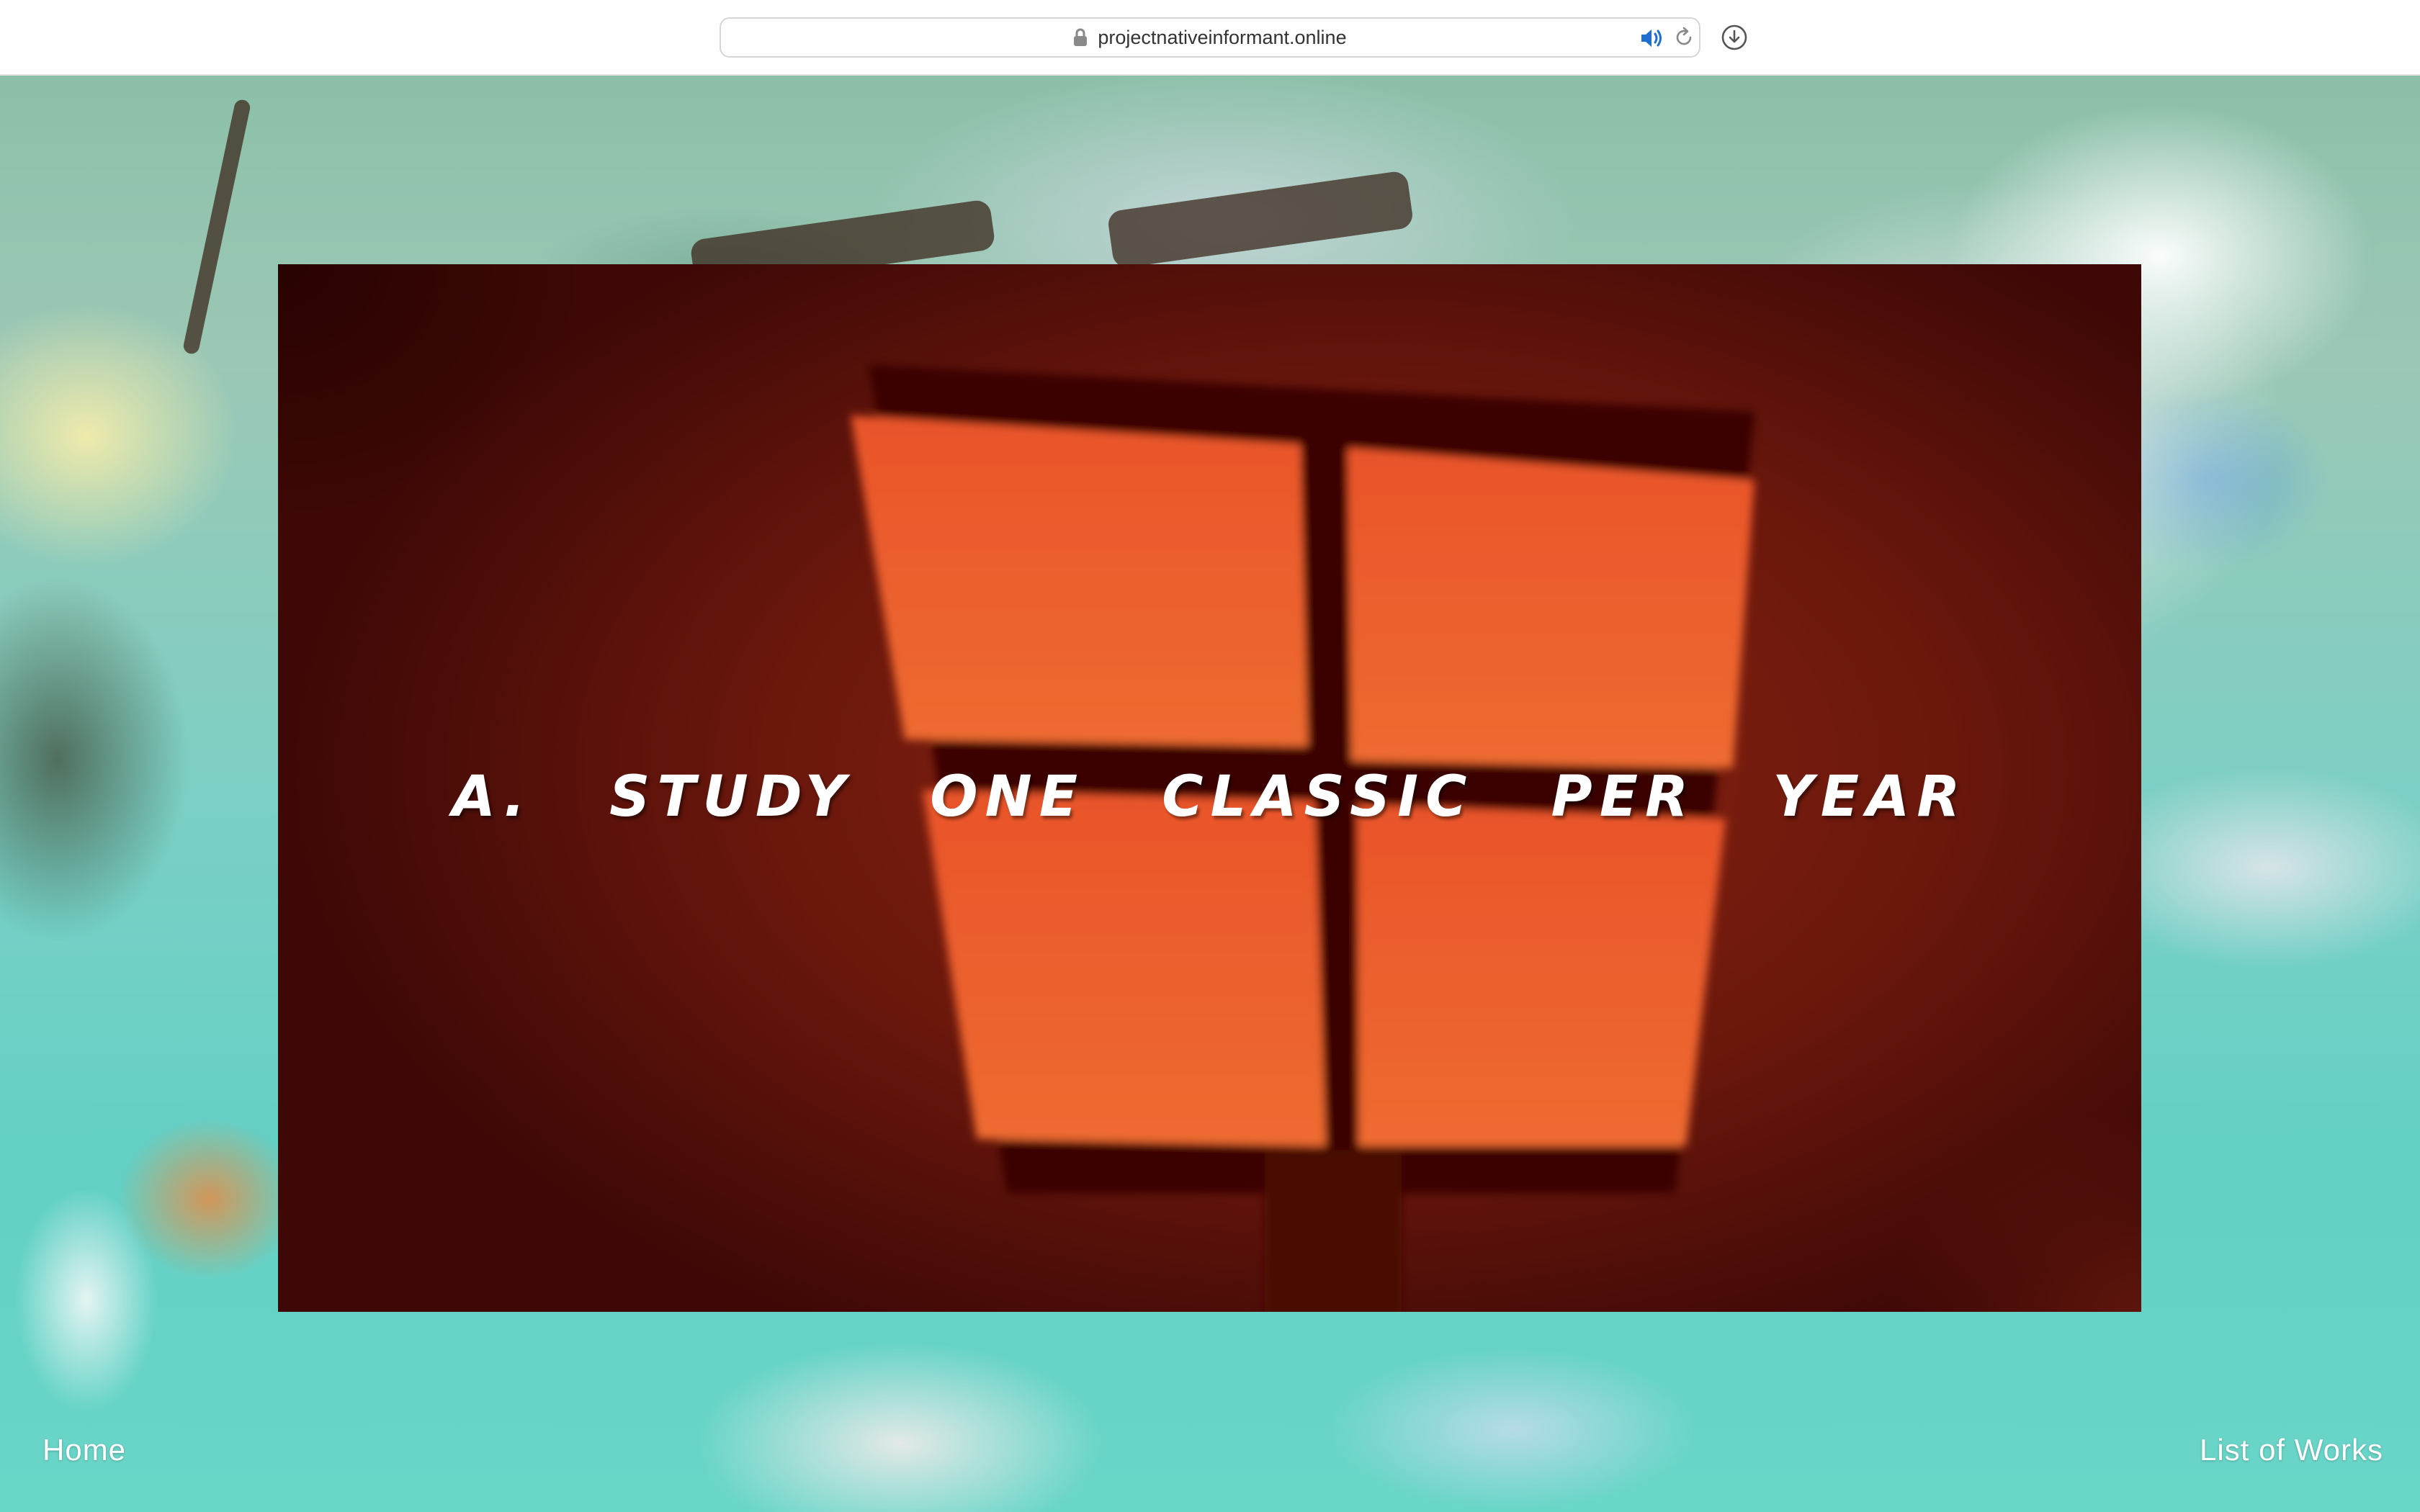 This screenshot has width=2420, height=1512. What do you see at coordinates (1734, 37) in the screenshot?
I see `download-icon` at bounding box center [1734, 37].